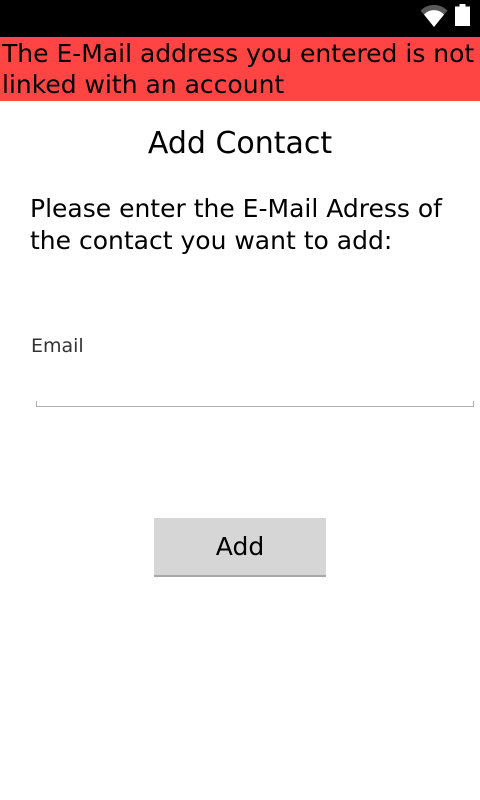 This screenshot has height=800, width=480. What do you see at coordinates (255, 404) in the screenshot?
I see `email-field-underline` at bounding box center [255, 404].